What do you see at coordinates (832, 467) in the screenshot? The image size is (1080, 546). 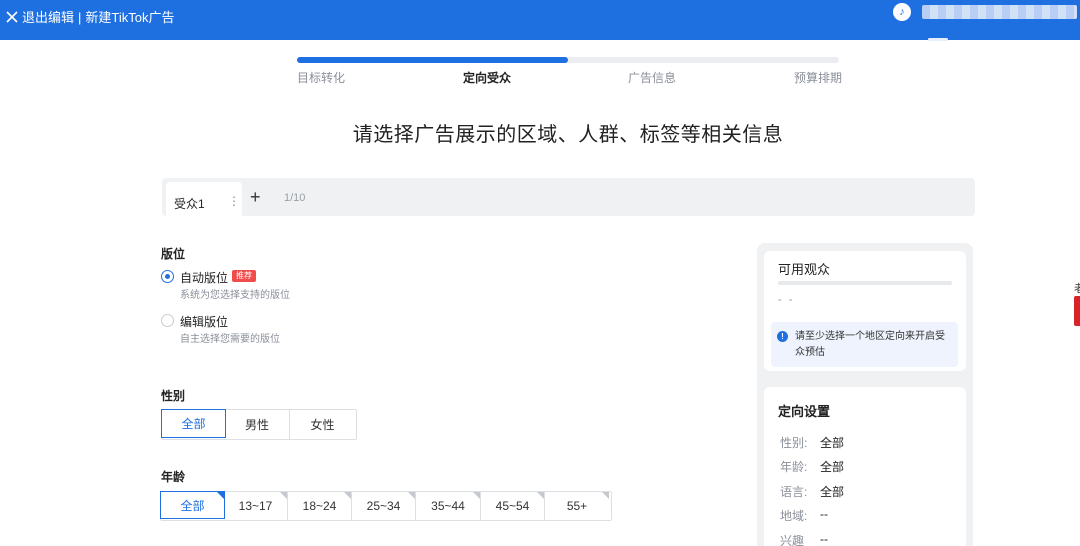 I see `setting-value-age: 全部` at bounding box center [832, 467].